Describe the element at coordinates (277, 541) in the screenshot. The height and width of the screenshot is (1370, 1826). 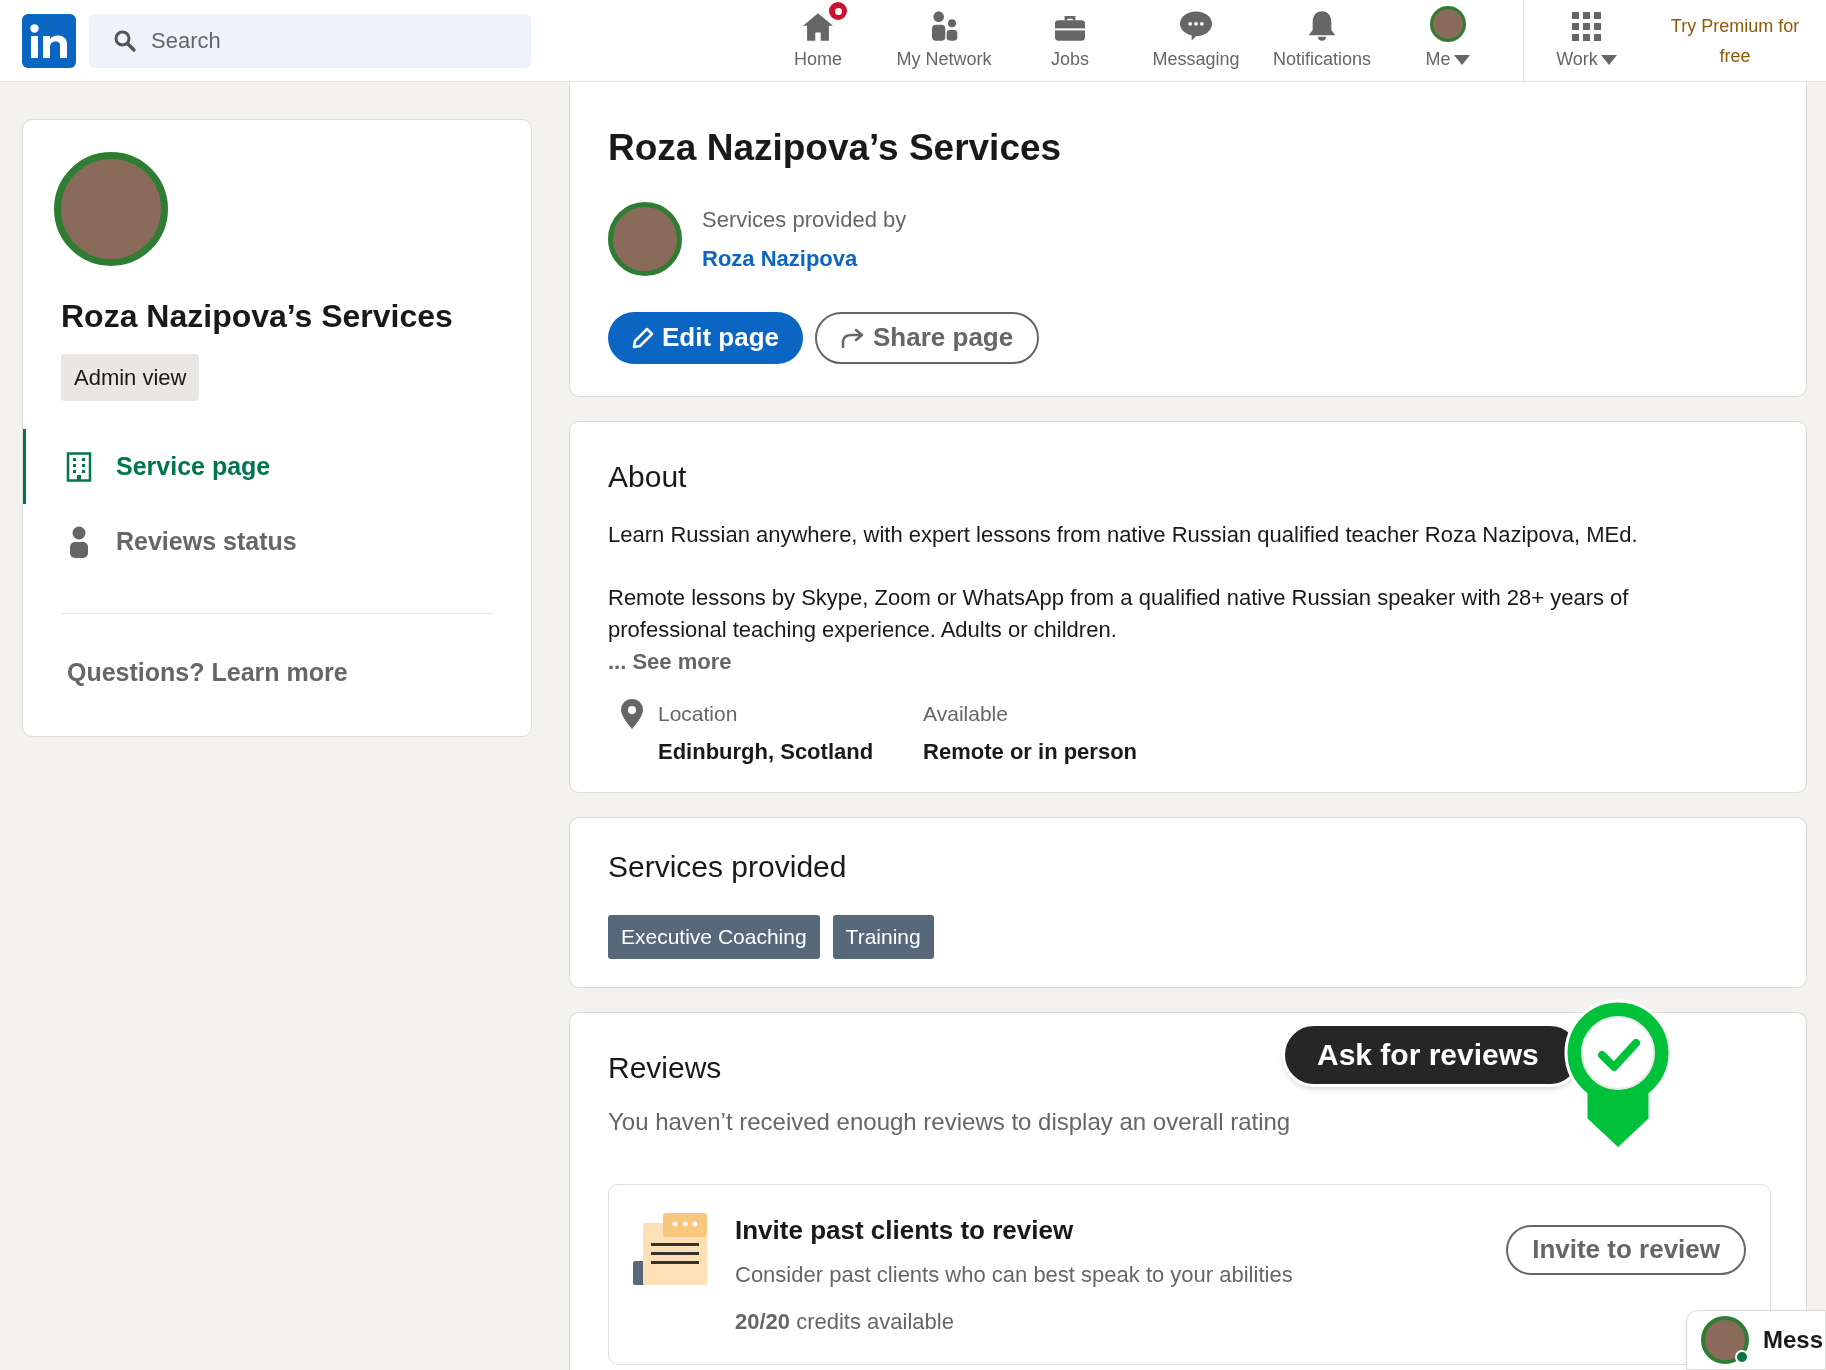
I see `sidebar-nav-item: Reviews status` at that location.